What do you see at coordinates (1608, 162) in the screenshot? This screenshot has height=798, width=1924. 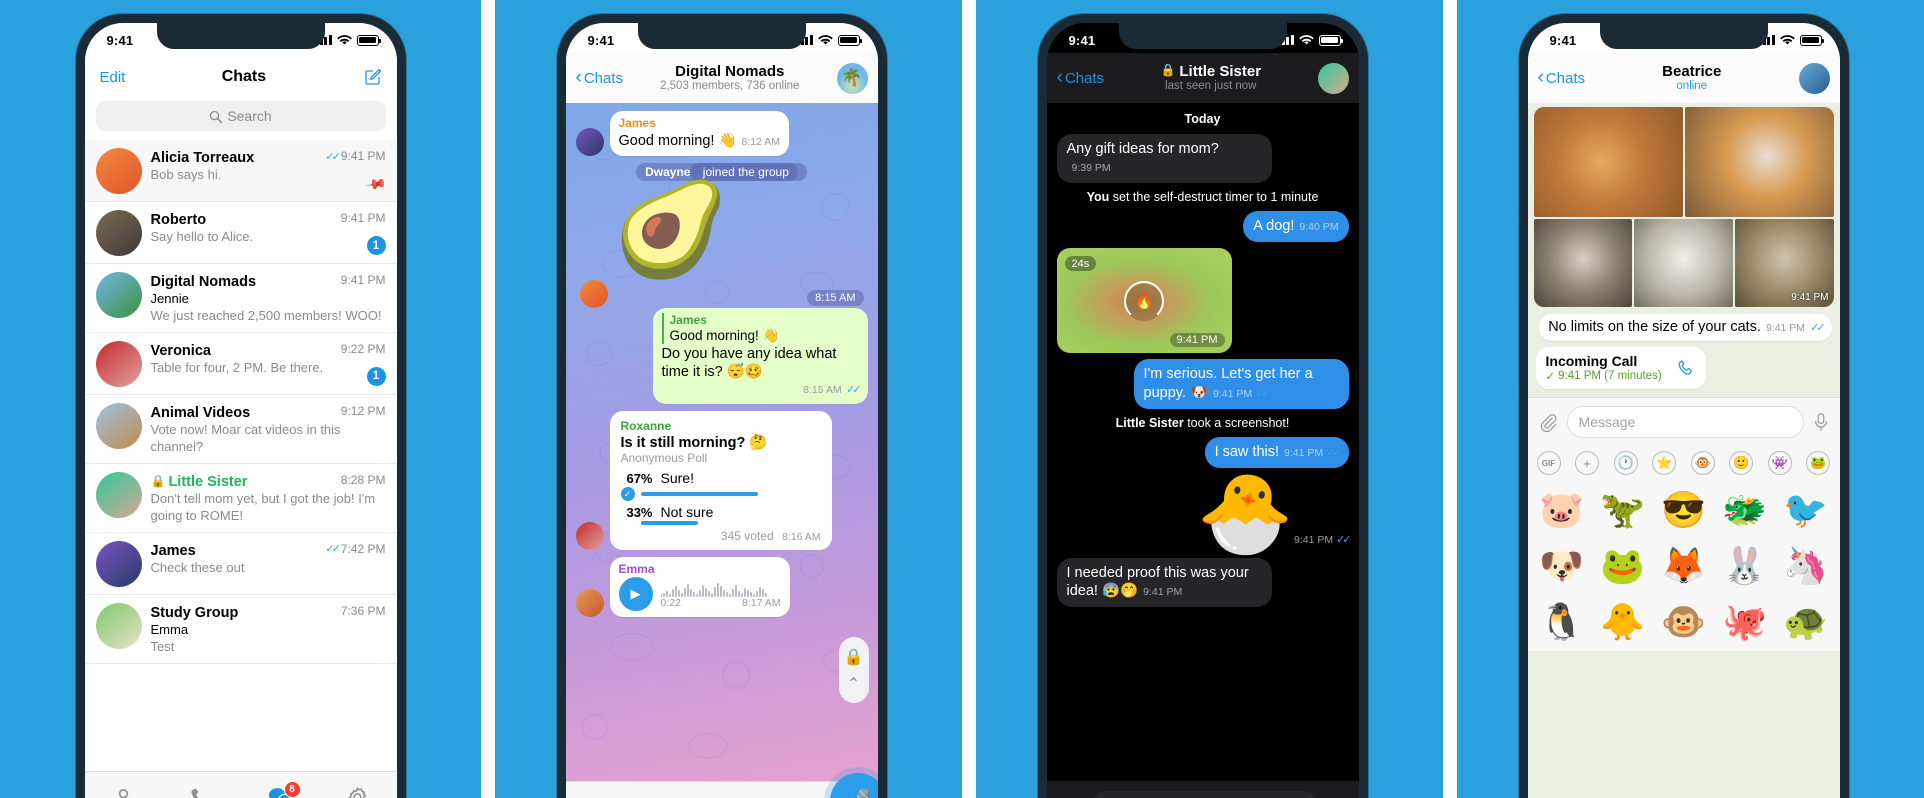 I see `ginger-cat-photo` at bounding box center [1608, 162].